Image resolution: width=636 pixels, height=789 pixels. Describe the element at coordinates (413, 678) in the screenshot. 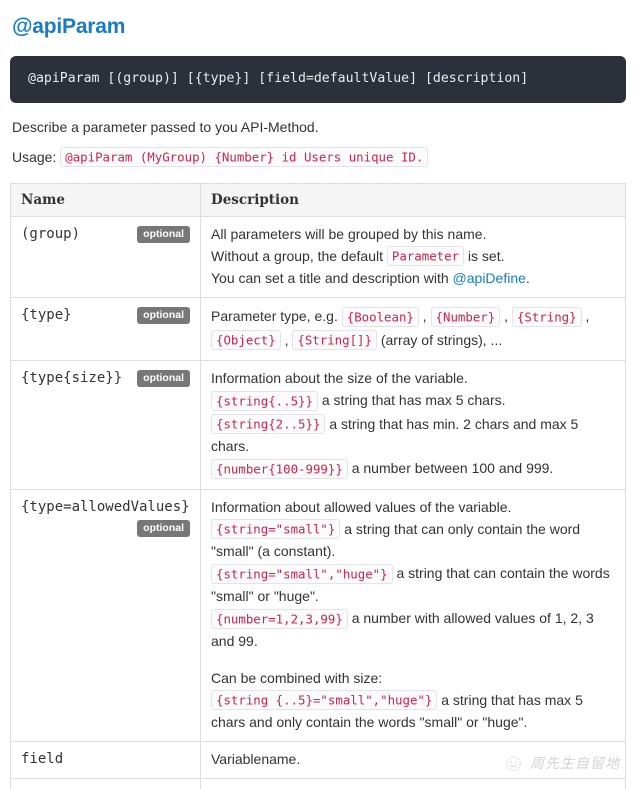

I see `description-line: Can be combined with size:` at that location.